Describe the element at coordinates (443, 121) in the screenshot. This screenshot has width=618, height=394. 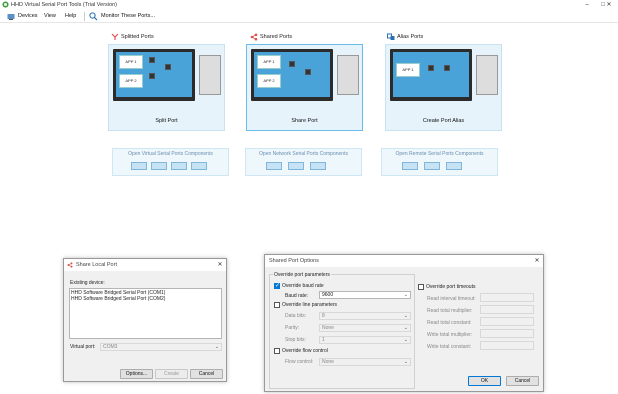
I see `create-alias-label: Create Port Alias` at that location.